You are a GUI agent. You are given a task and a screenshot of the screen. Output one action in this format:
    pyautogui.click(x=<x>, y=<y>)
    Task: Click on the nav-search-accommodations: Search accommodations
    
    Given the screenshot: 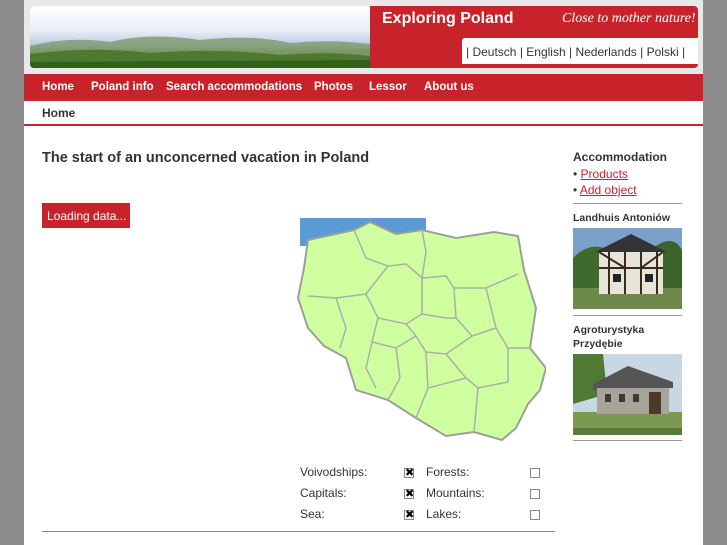 What is the action you would take?
    pyautogui.click(x=234, y=87)
    